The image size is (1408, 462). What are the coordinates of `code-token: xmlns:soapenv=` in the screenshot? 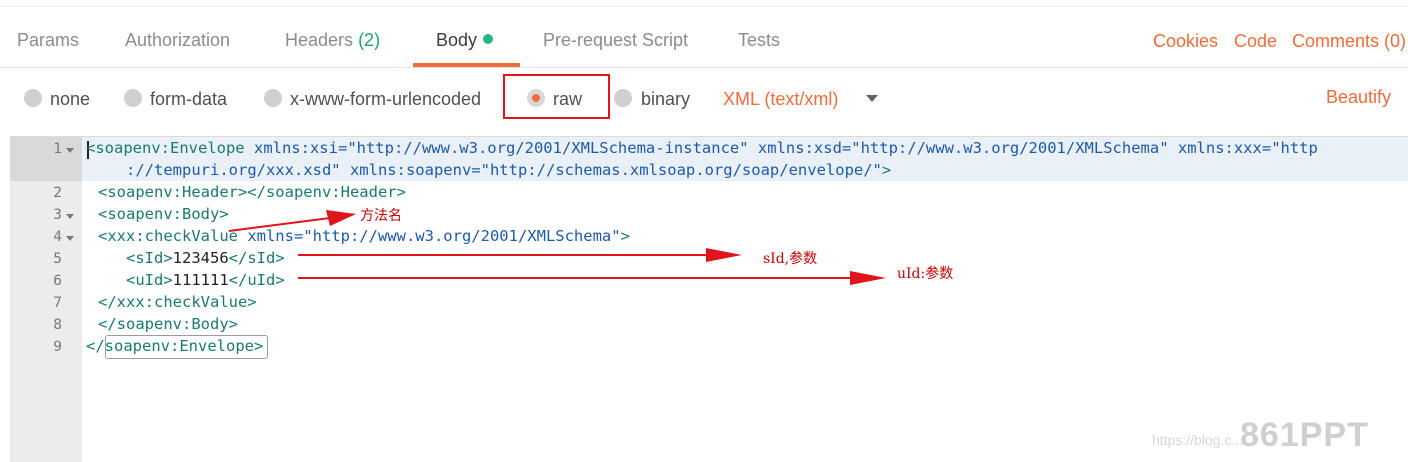 It's located at (410, 170).